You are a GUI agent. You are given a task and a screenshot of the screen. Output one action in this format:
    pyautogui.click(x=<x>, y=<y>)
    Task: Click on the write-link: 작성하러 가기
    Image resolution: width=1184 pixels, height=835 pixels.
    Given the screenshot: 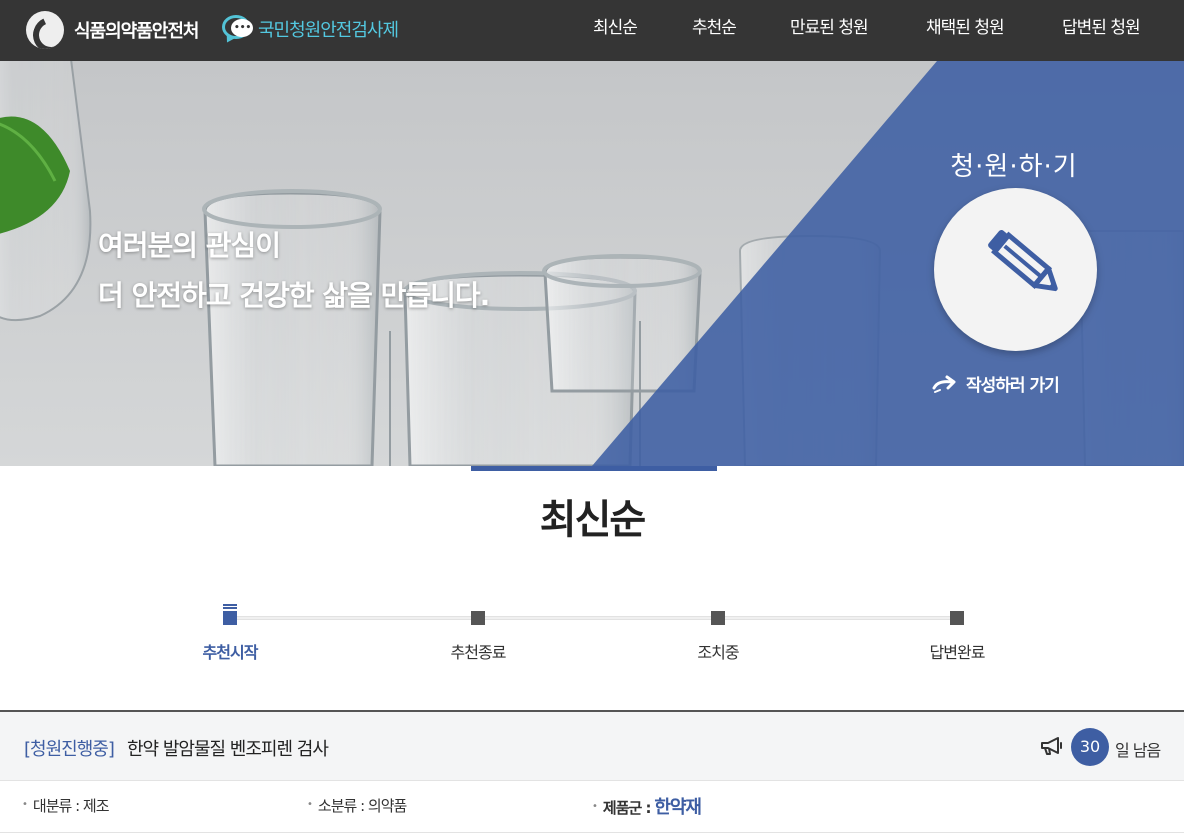 What is the action you would take?
    pyautogui.click(x=996, y=383)
    